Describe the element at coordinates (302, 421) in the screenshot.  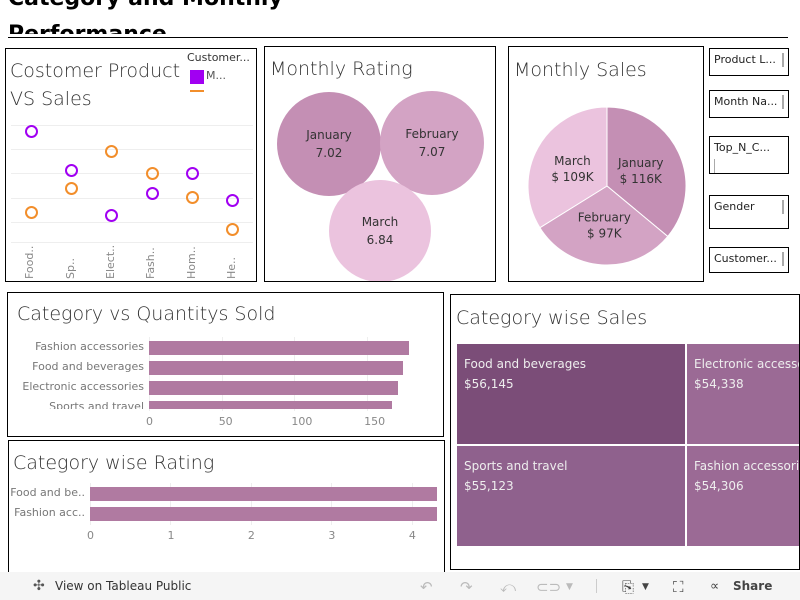
I see `x-tick-label: 100` at that location.